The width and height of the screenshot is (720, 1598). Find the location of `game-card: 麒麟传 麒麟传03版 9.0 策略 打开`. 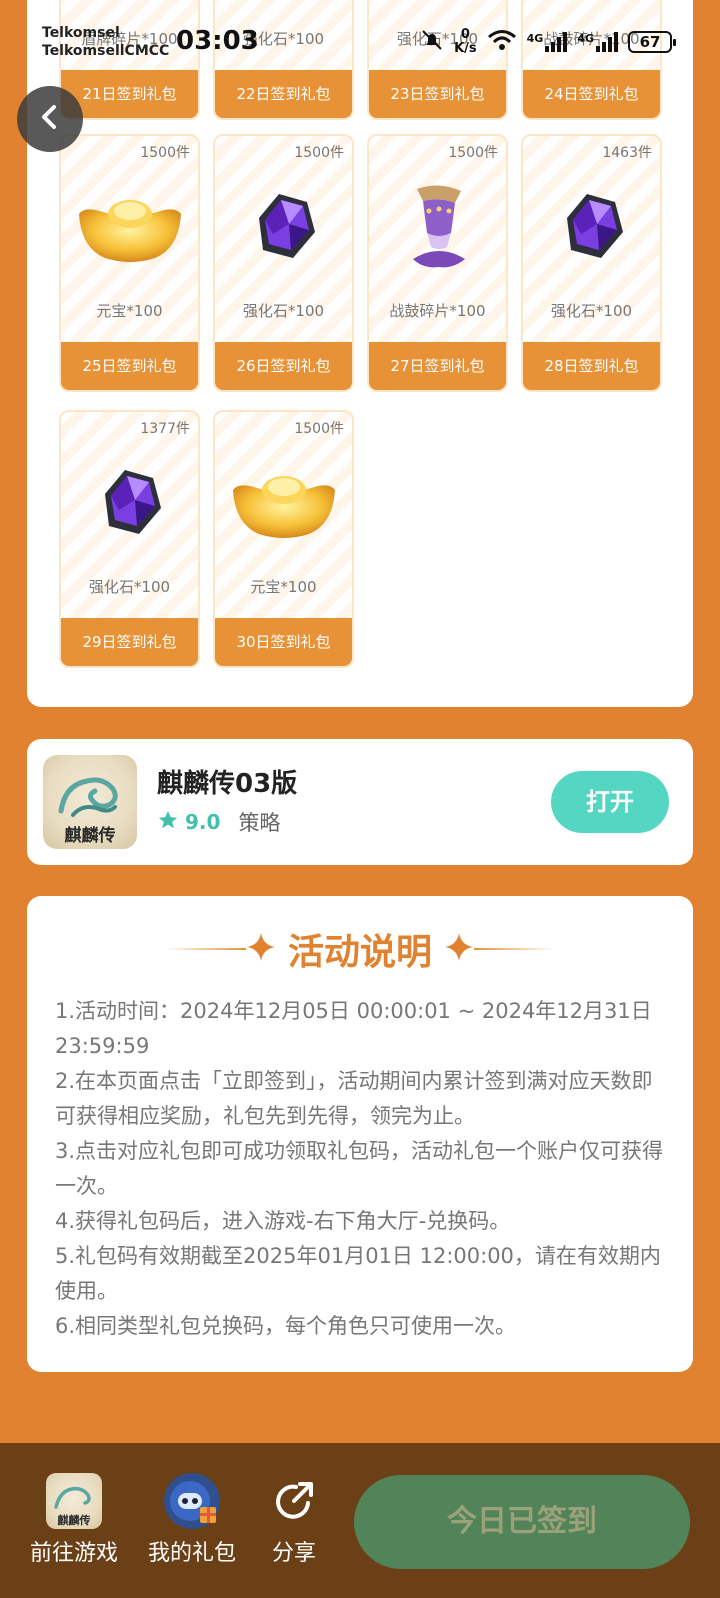

game-card: 麒麟传 麒麟传03版 9.0 策略 打开 is located at coordinates (360, 802).